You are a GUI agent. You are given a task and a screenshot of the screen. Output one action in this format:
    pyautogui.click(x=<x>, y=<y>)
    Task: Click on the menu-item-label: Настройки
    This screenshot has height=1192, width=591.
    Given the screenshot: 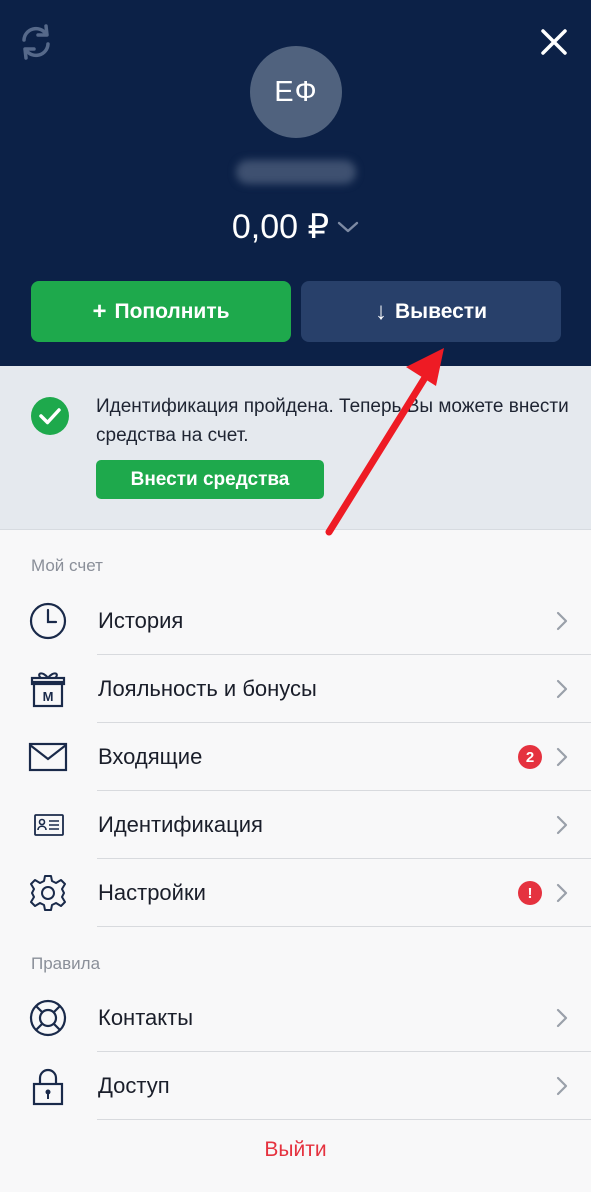 What is the action you would take?
    pyautogui.click(x=152, y=892)
    